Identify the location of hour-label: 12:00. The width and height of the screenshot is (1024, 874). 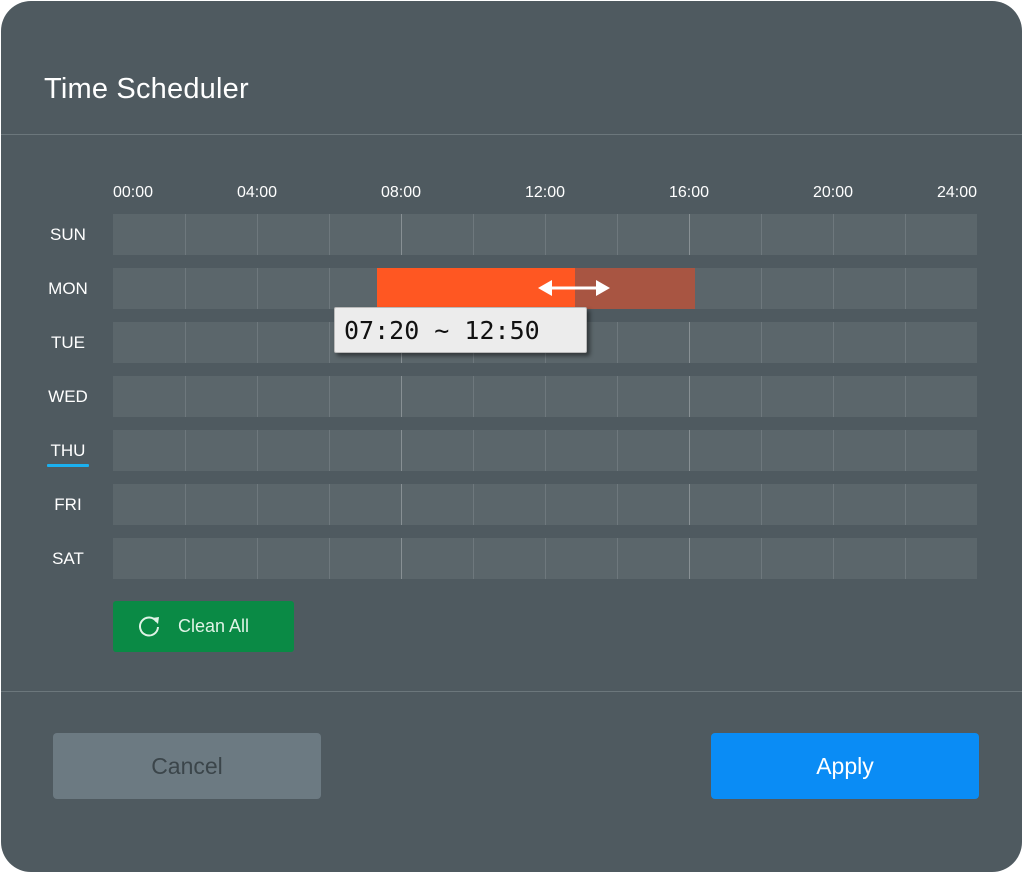
(545, 192).